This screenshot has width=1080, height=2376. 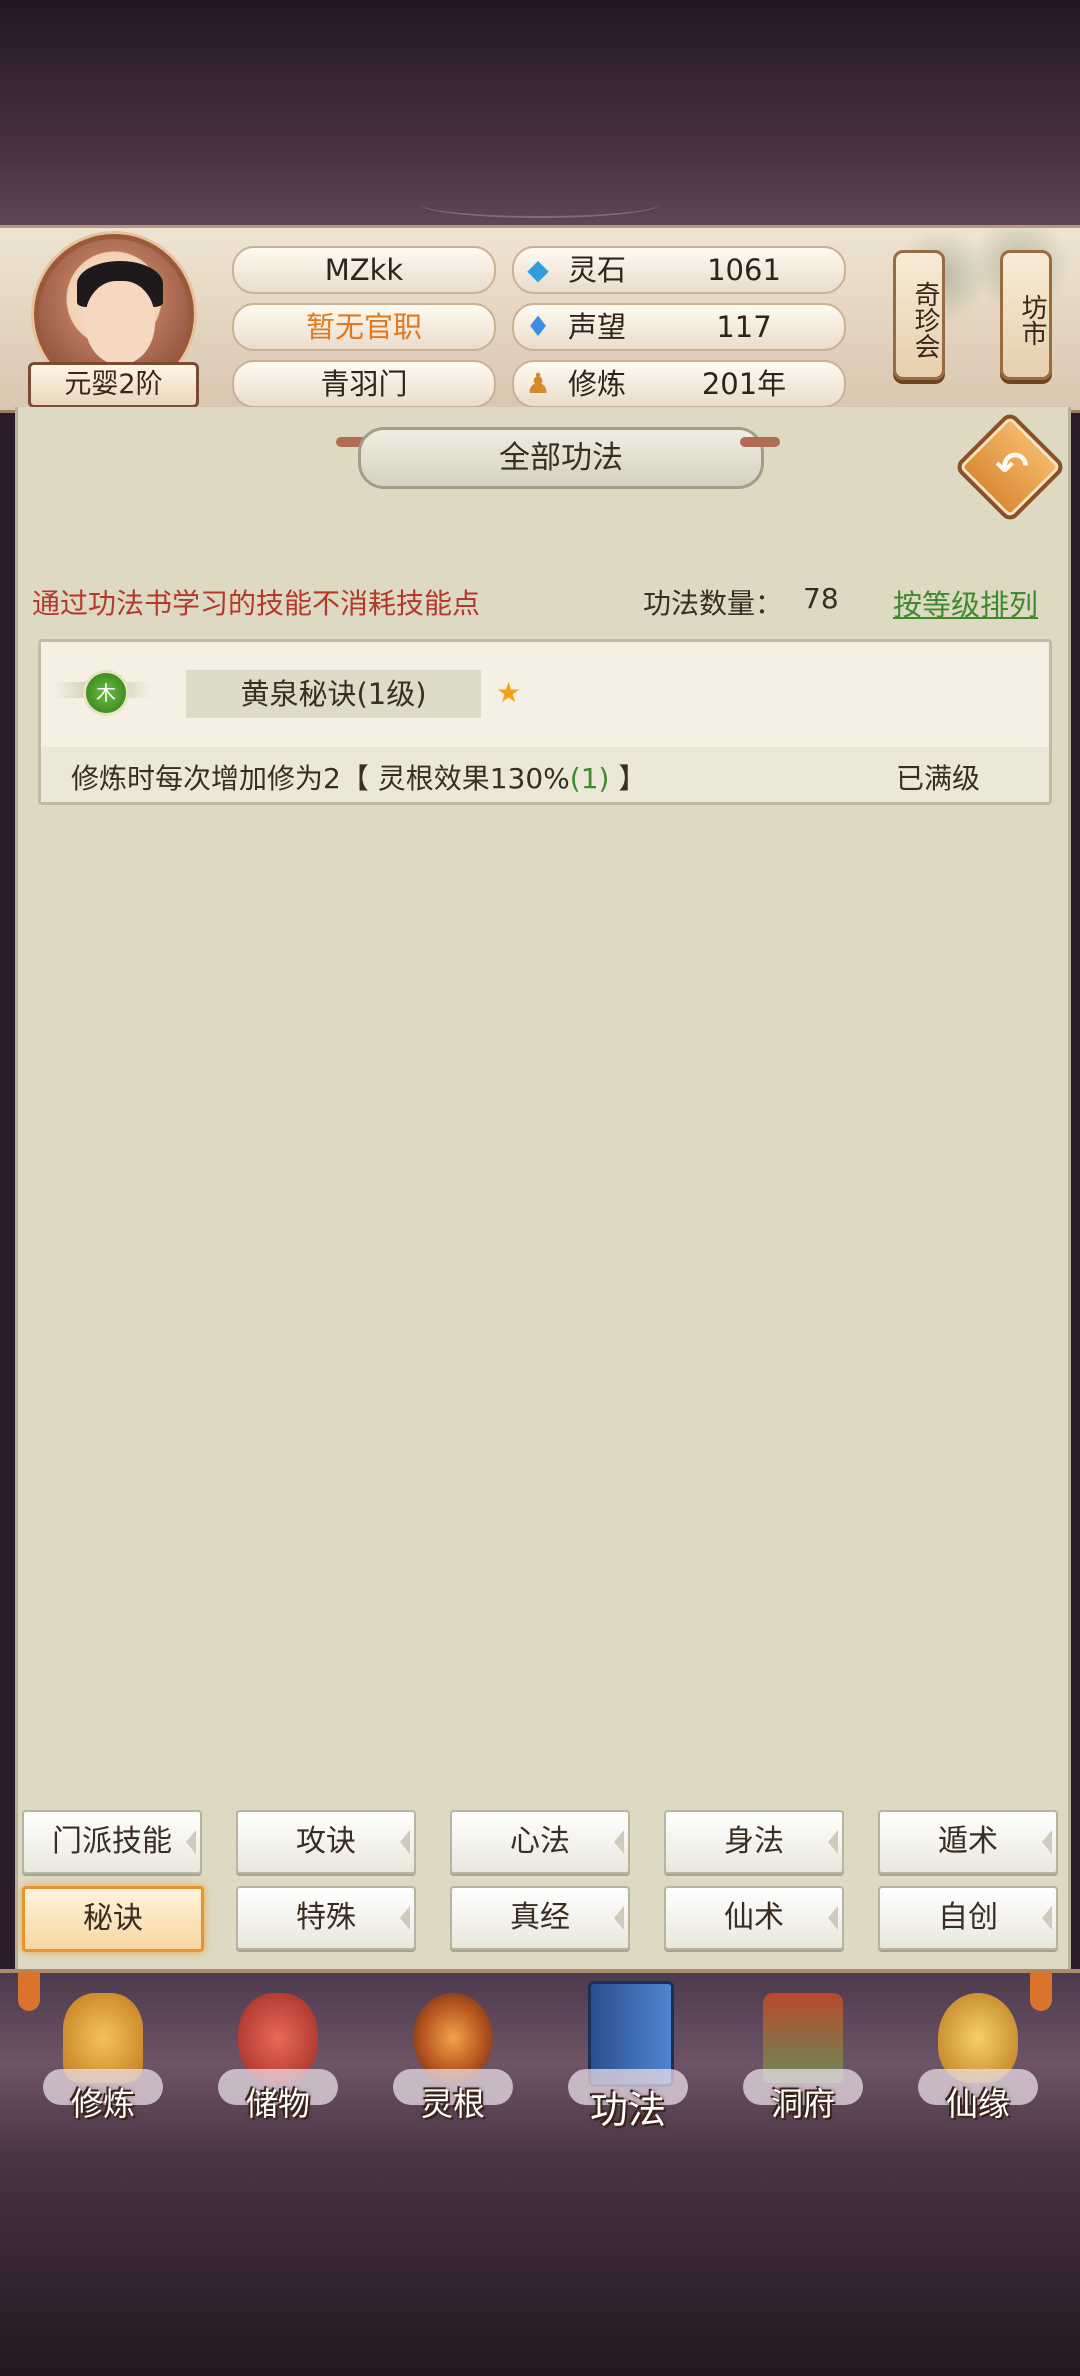 I want to click on tab-scripture: 真经, so click(x=540, y=1918).